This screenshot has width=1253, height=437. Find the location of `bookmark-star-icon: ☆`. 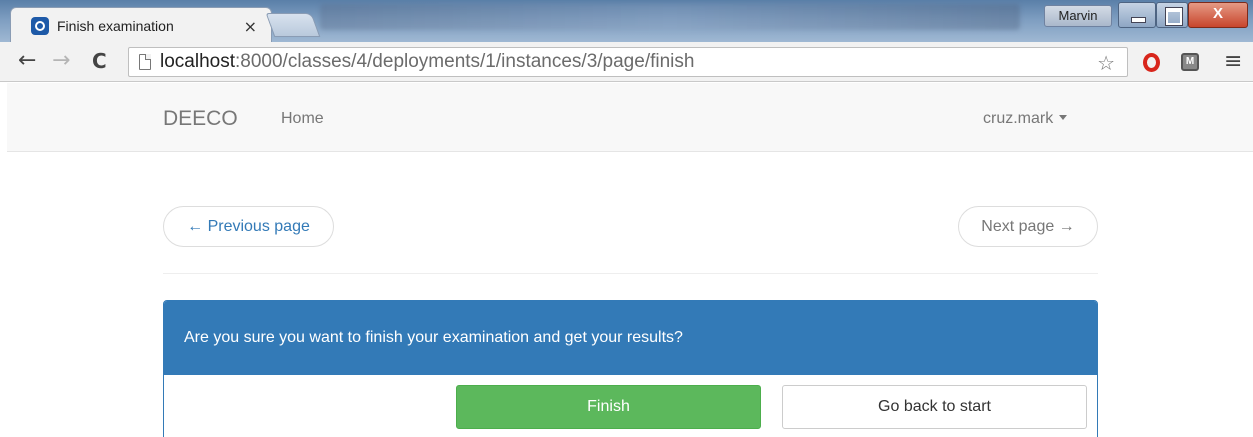

bookmark-star-icon: ☆ is located at coordinates (1106, 63).